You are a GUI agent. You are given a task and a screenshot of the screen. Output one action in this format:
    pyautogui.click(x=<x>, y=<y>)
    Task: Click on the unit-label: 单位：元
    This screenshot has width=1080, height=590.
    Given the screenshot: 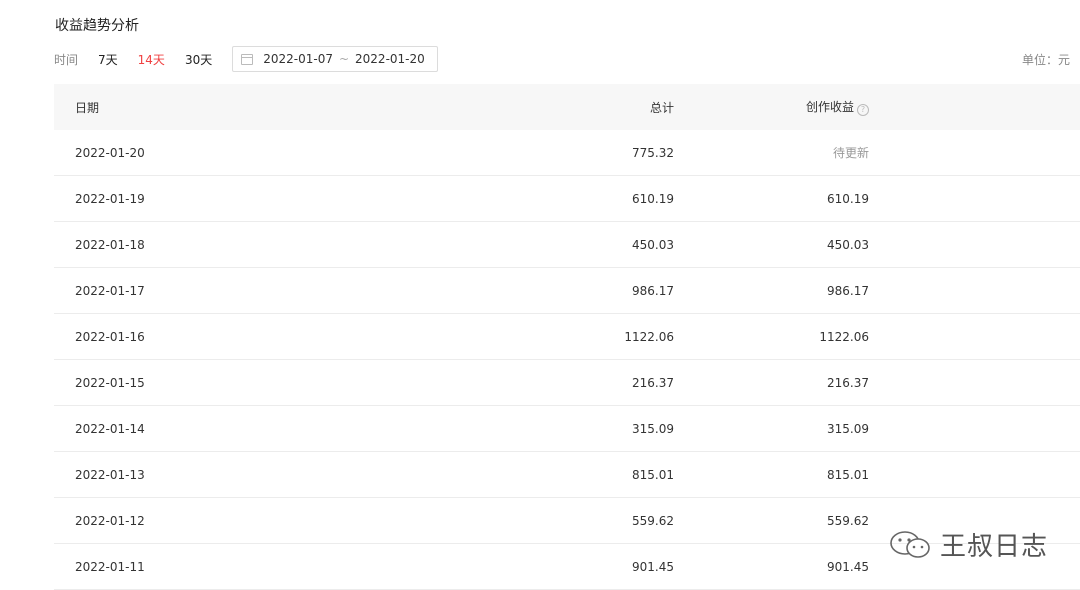 What is the action you would take?
    pyautogui.click(x=1045, y=59)
    